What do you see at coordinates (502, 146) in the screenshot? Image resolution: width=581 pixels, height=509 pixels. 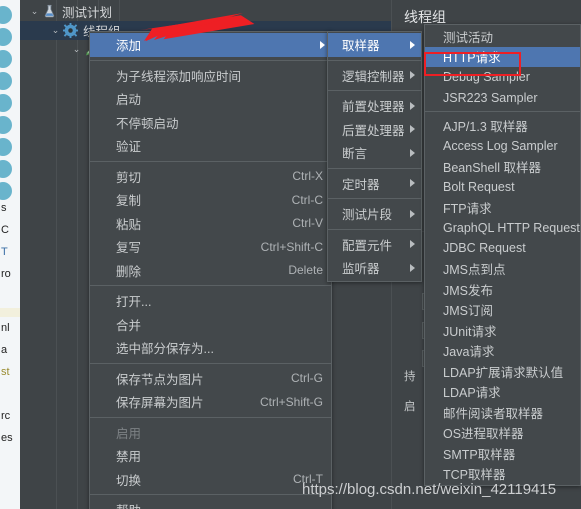 I see `menu-item: Access Log Sampler` at bounding box center [502, 146].